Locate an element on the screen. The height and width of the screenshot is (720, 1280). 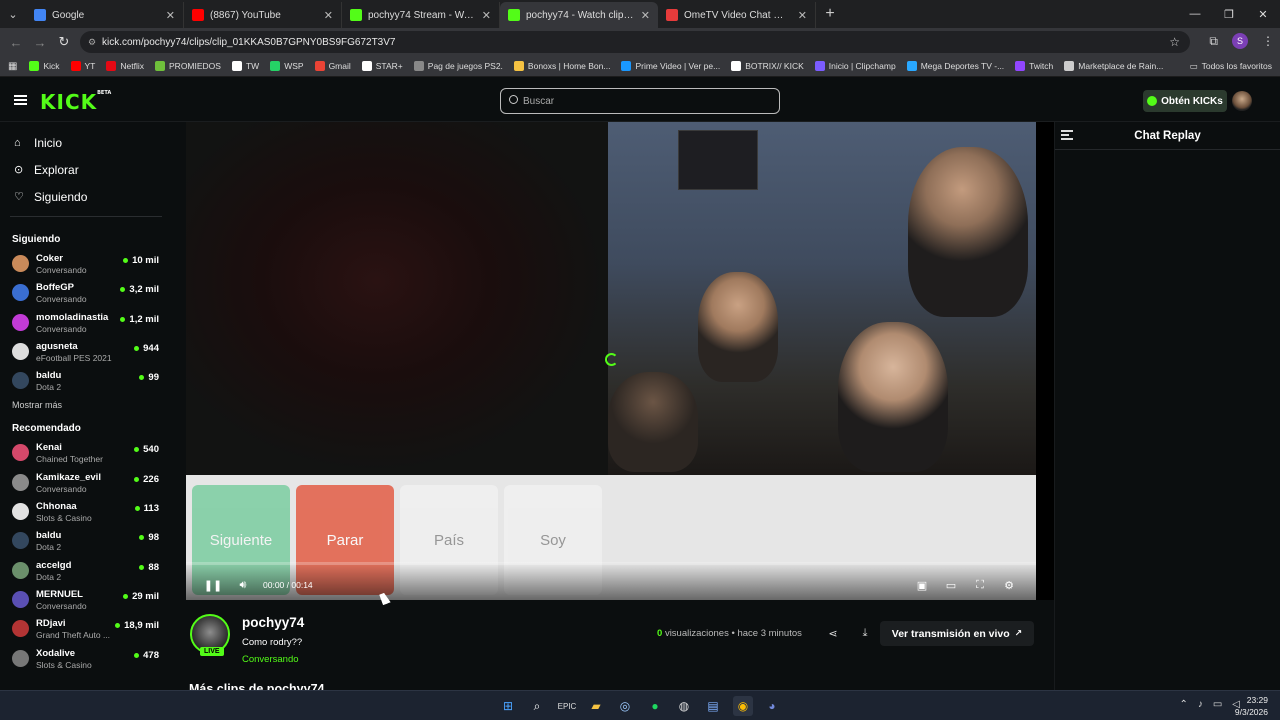
player-controls-bar is located at coordinates (611, 581).